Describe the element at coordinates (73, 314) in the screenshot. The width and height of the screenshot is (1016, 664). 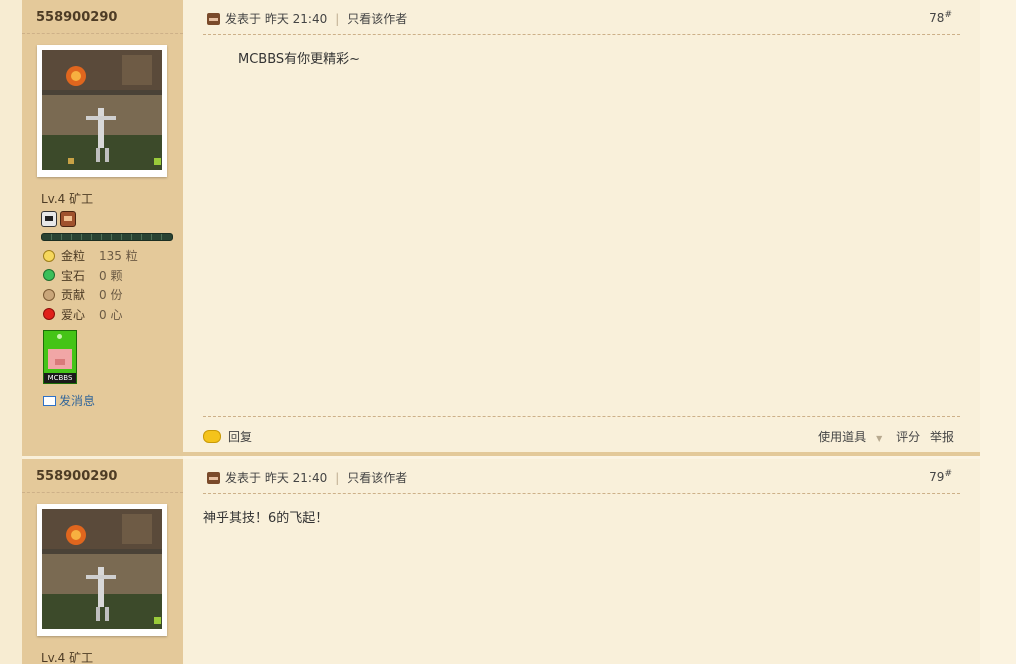
I see `stat-label: 爱心` at that location.